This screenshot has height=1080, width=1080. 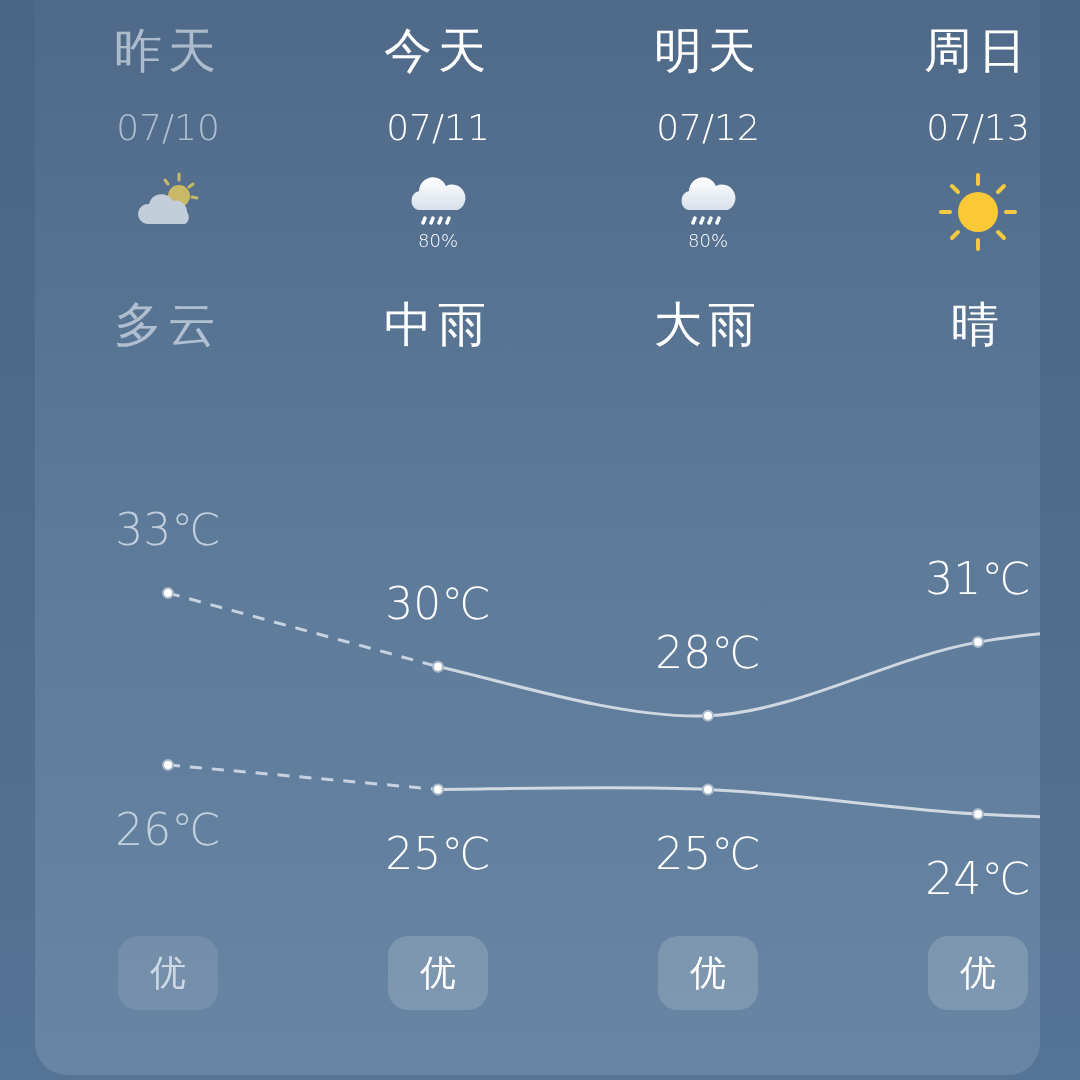 What do you see at coordinates (978, 579) in the screenshot?
I see `temperature-label: 31℃` at bounding box center [978, 579].